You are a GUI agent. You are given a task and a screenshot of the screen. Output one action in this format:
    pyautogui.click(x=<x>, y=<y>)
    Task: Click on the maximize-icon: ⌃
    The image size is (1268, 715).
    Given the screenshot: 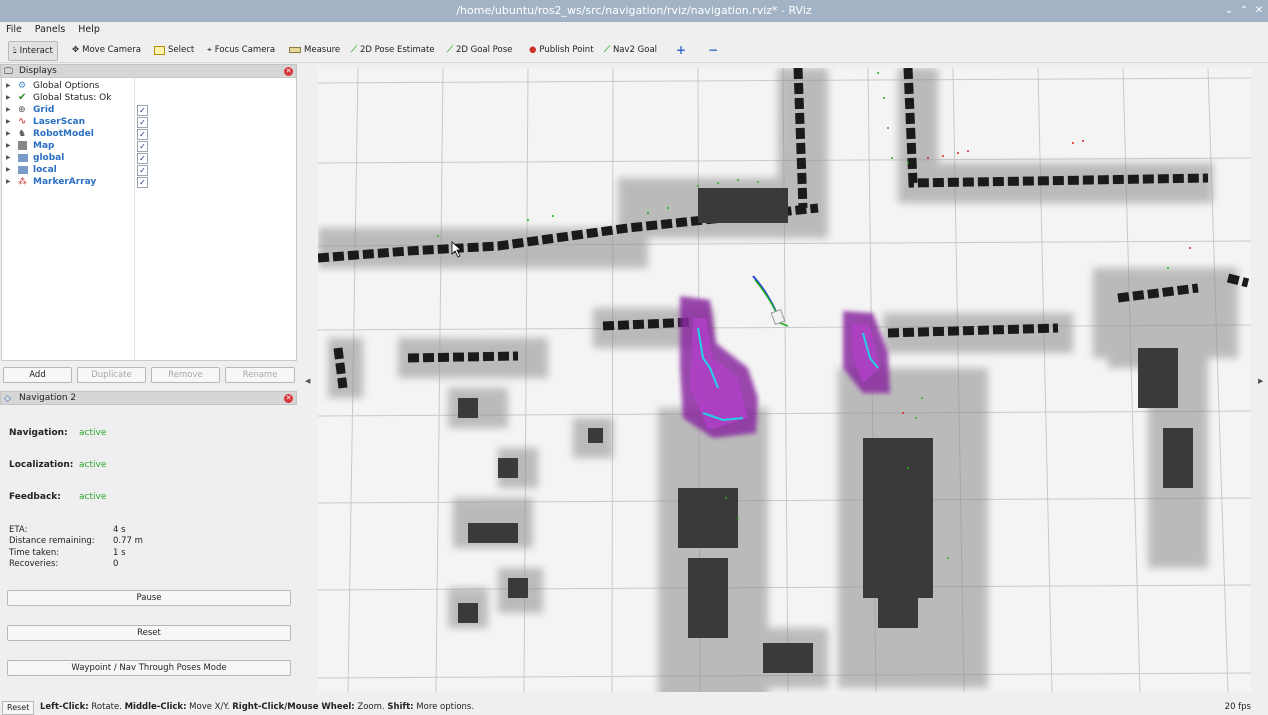 What is the action you would take?
    pyautogui.click(x=1244, y=11)
    